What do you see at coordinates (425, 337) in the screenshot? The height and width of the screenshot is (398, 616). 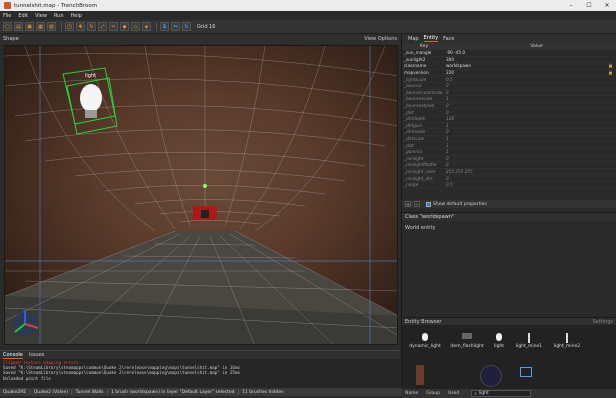 I see `light-bulb-icon` at bounding box center [425, 337].